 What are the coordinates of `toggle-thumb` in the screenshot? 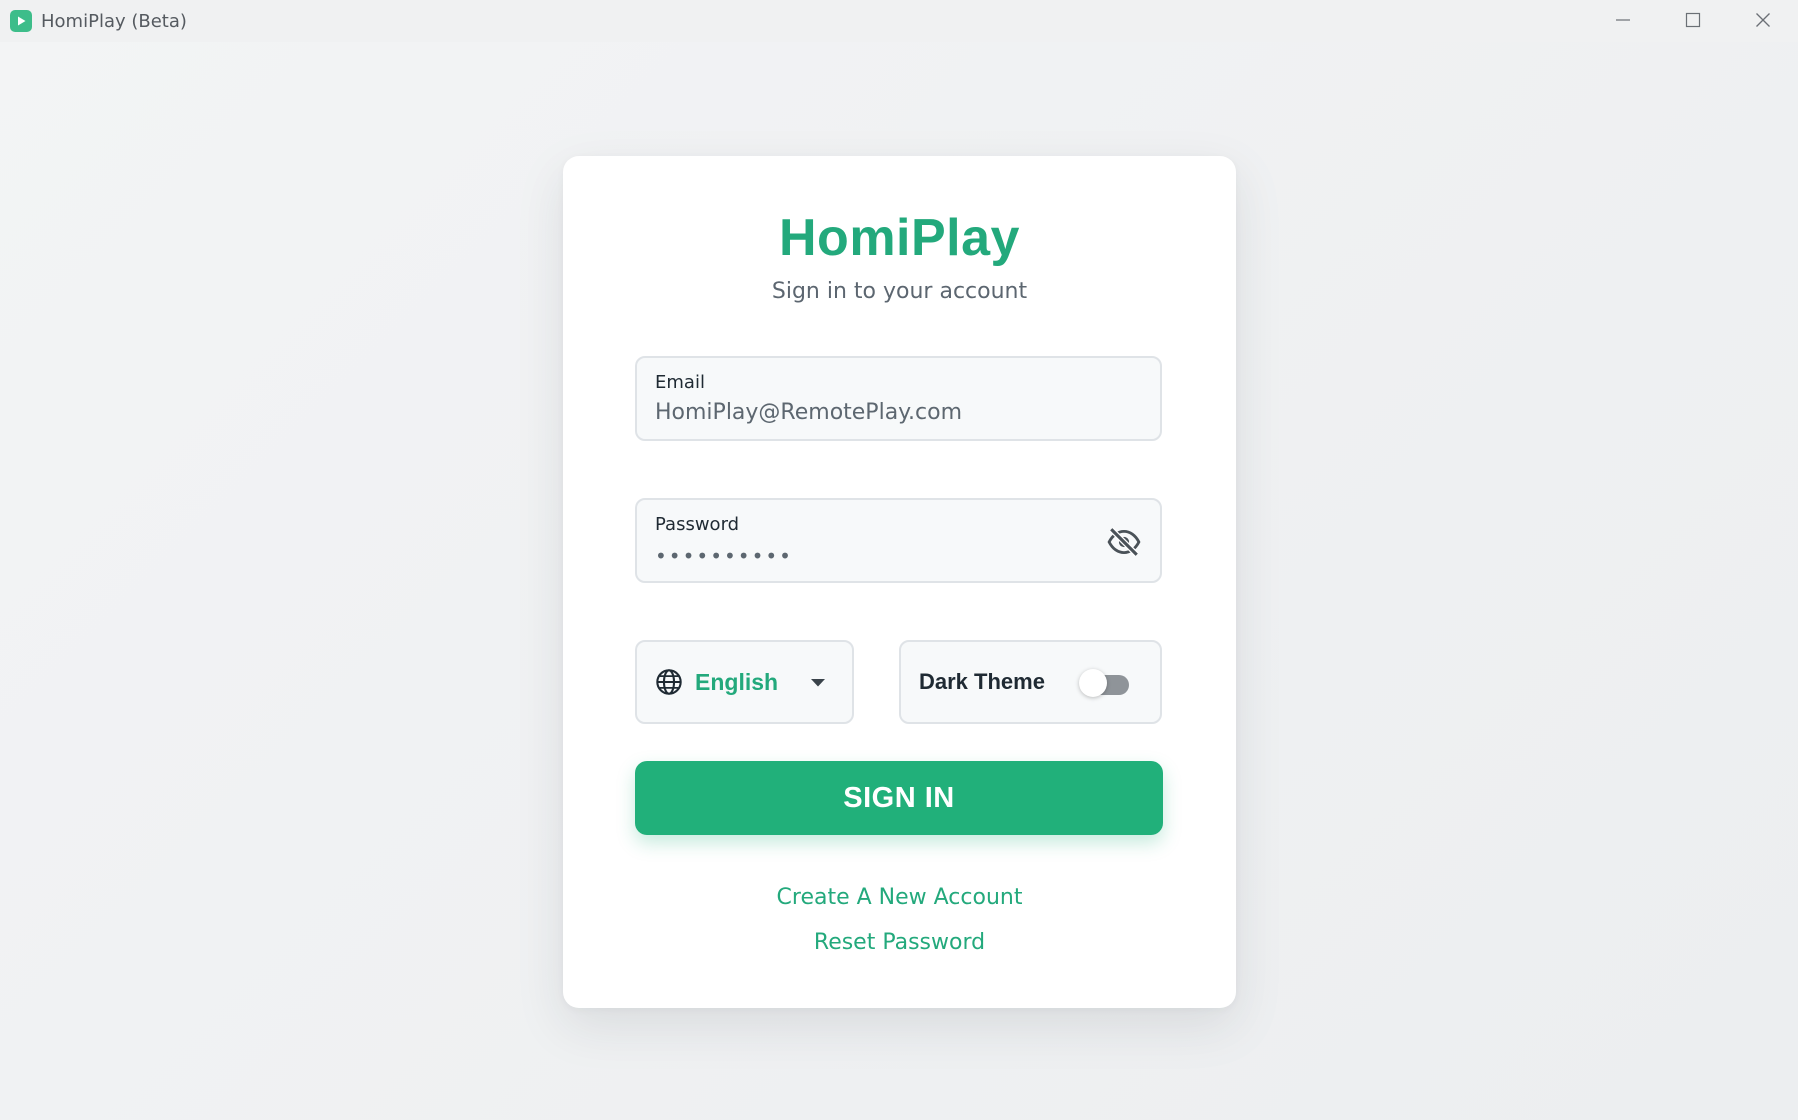 It's located at (1093, 683).